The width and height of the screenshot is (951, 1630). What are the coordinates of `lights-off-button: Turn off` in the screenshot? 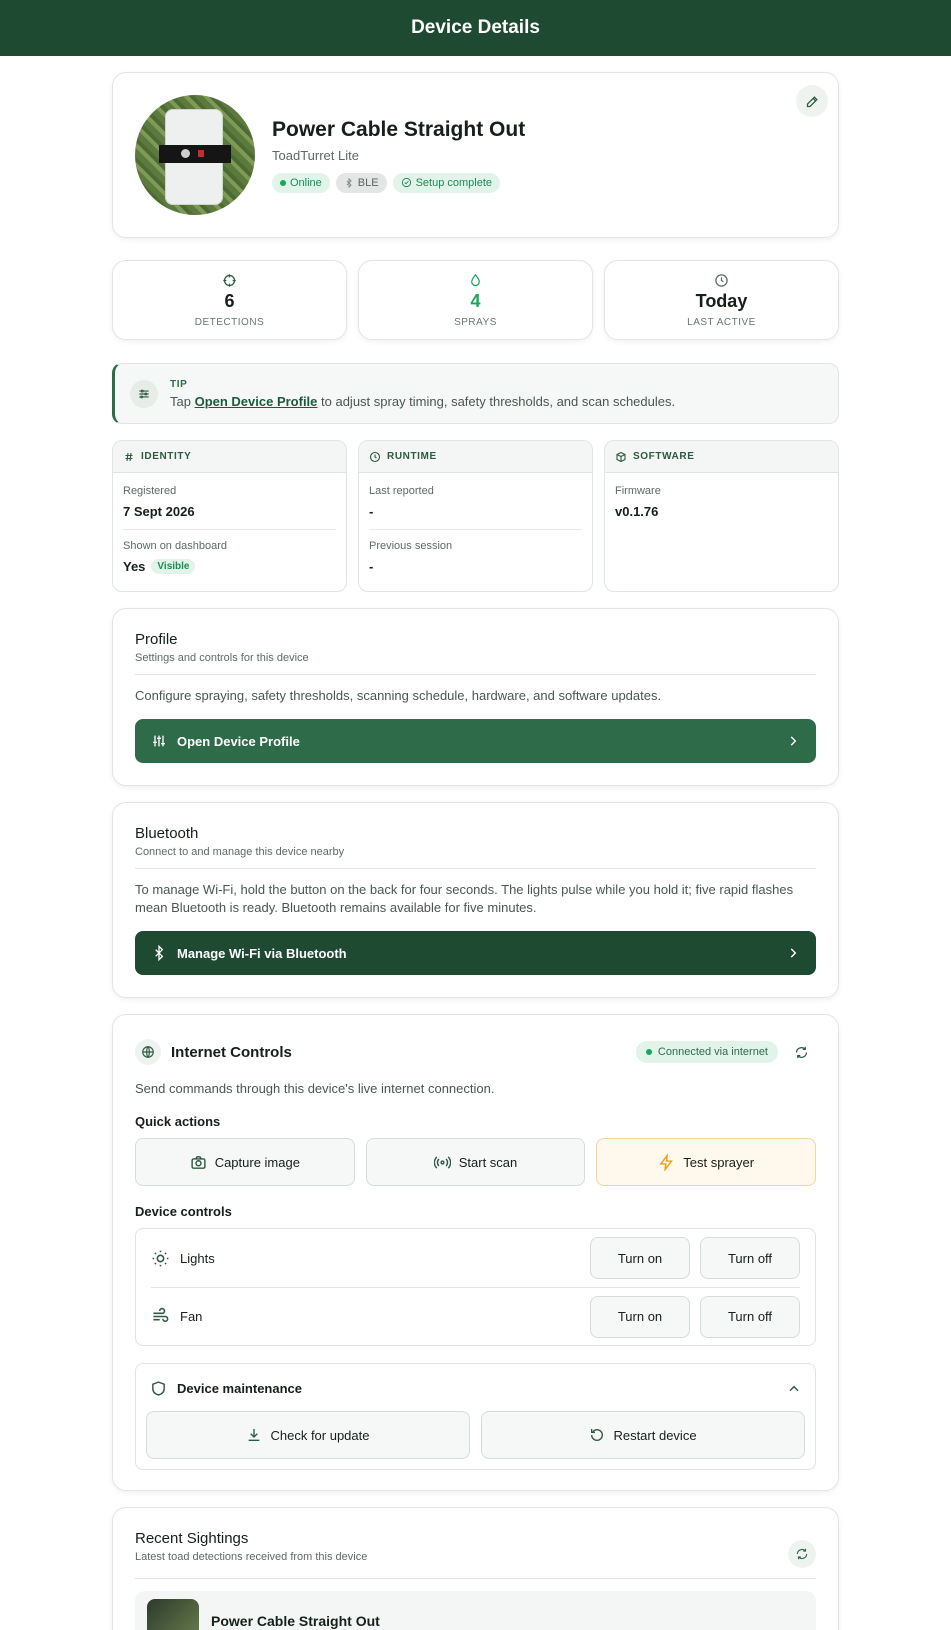 It's located at (750, 1258).